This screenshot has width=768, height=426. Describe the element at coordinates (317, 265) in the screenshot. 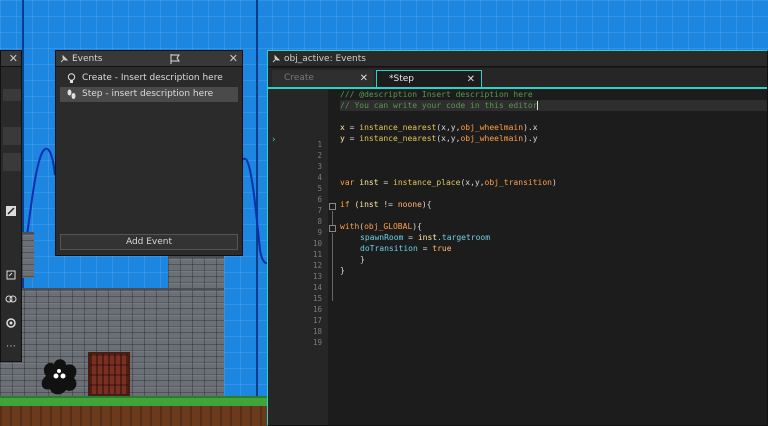

I see `line-number: 12` at that location.